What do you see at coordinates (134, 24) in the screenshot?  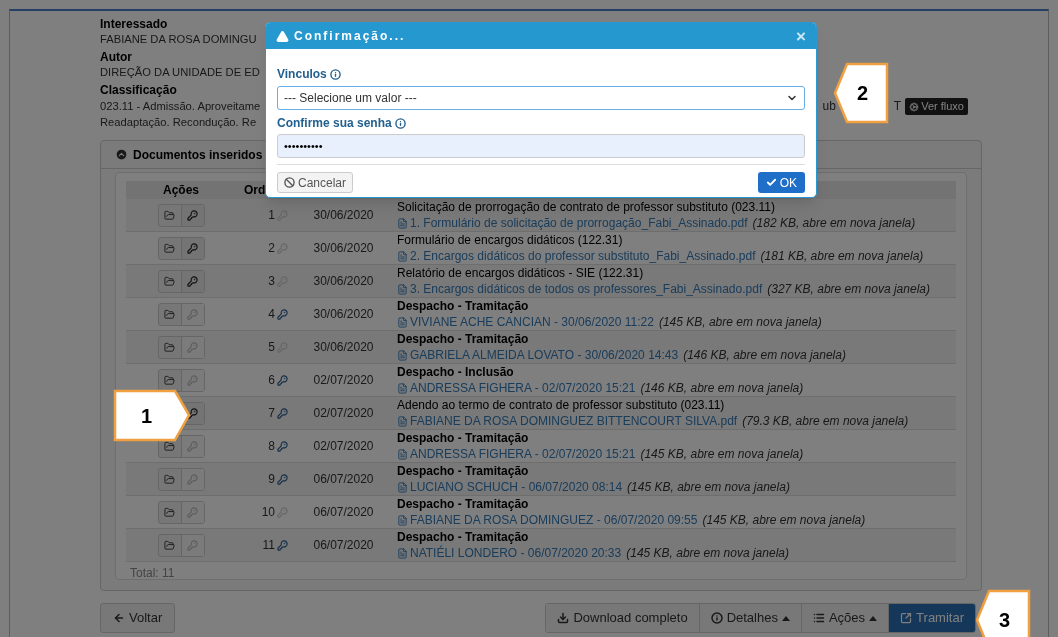 I see `field-label: Interessado` at bounding box center [134, 24].